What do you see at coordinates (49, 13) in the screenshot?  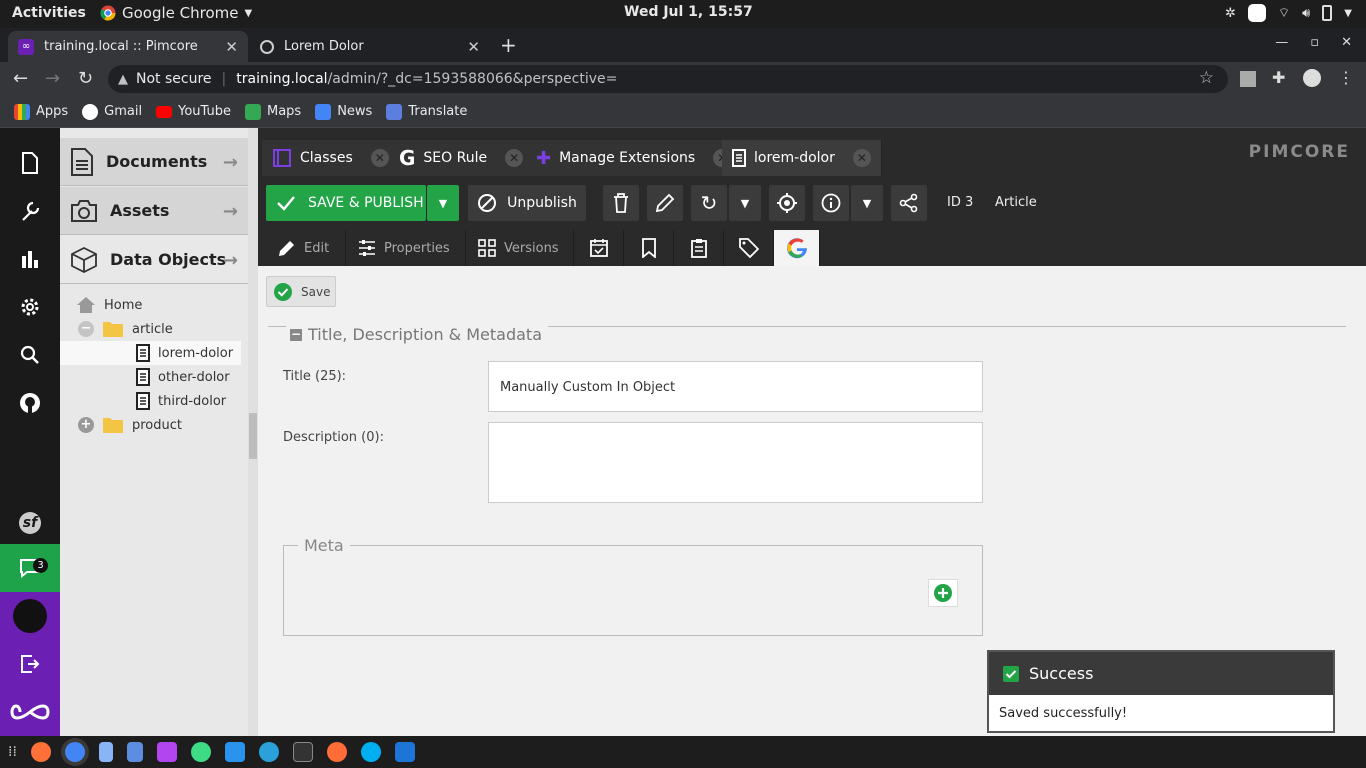 I see `activities-button: Activities` at bounding box center [49, 13].